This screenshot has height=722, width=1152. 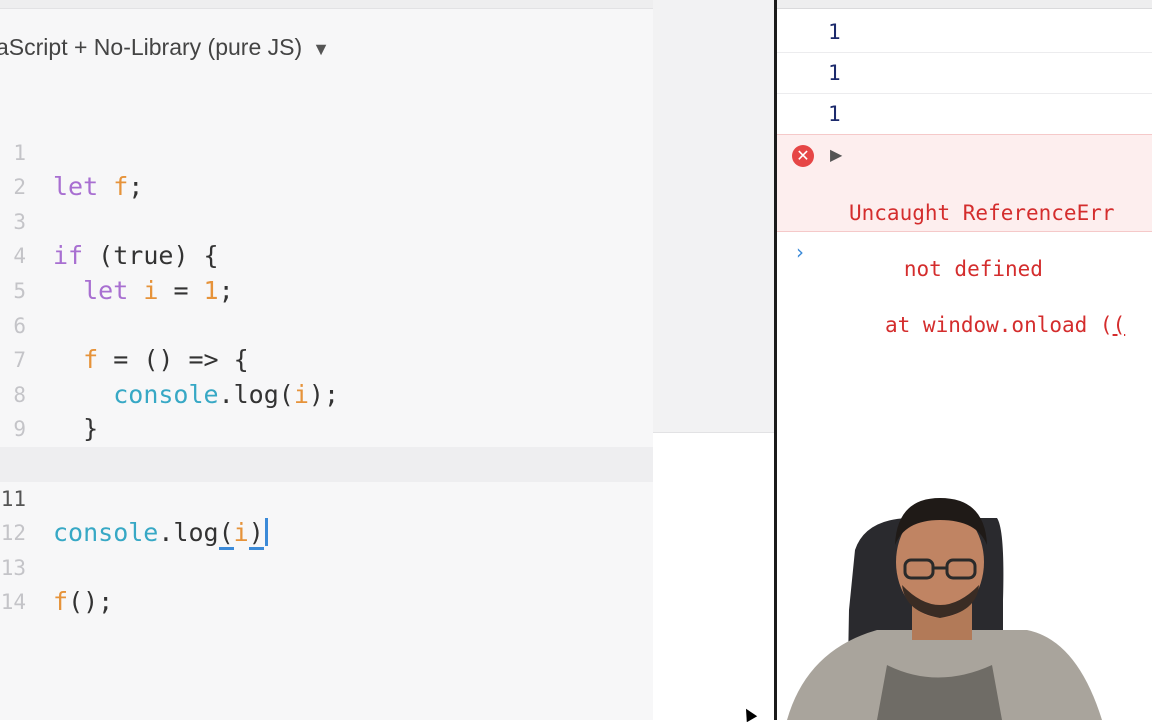 I want to click on code-line: 1 let f;, so click(x=326, y=151).